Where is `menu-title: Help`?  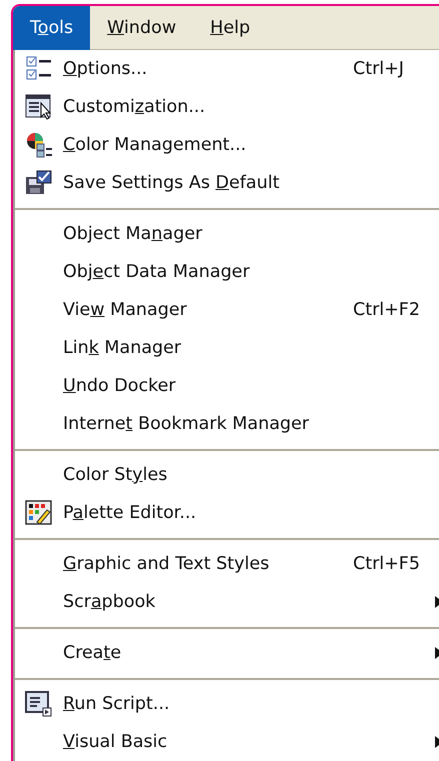
menu-title: Help is located at coordinates (230, 28).